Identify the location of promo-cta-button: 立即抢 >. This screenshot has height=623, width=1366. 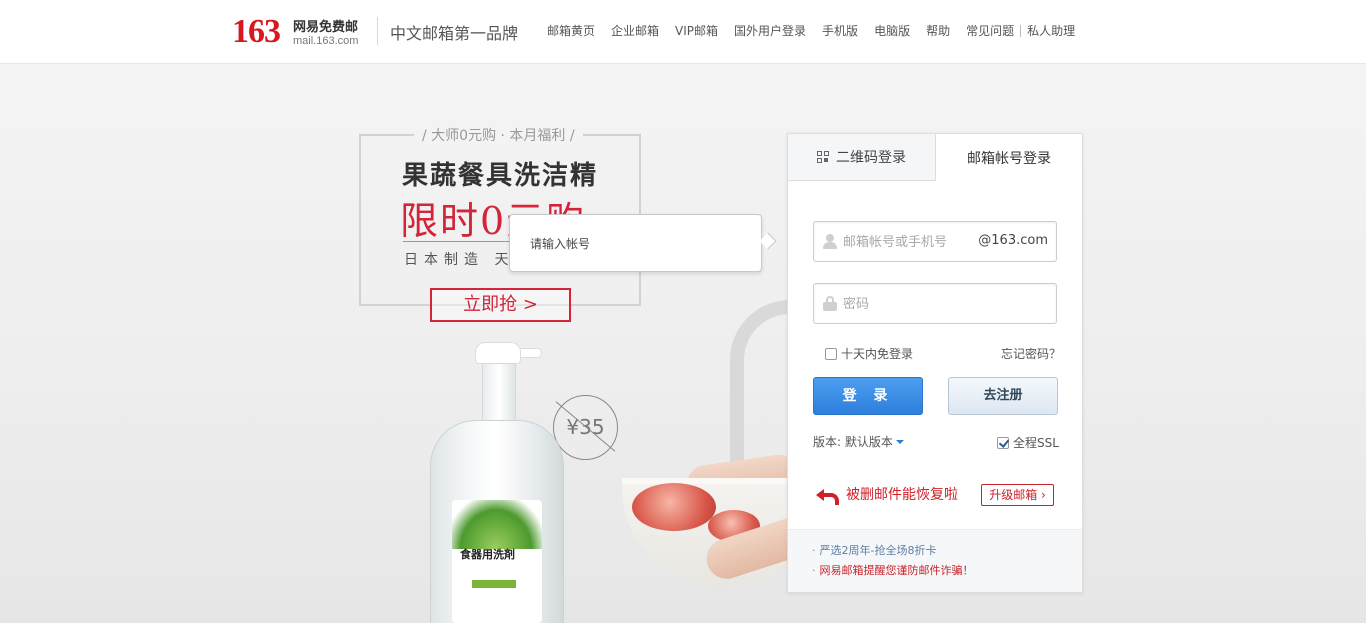
(500, 305).